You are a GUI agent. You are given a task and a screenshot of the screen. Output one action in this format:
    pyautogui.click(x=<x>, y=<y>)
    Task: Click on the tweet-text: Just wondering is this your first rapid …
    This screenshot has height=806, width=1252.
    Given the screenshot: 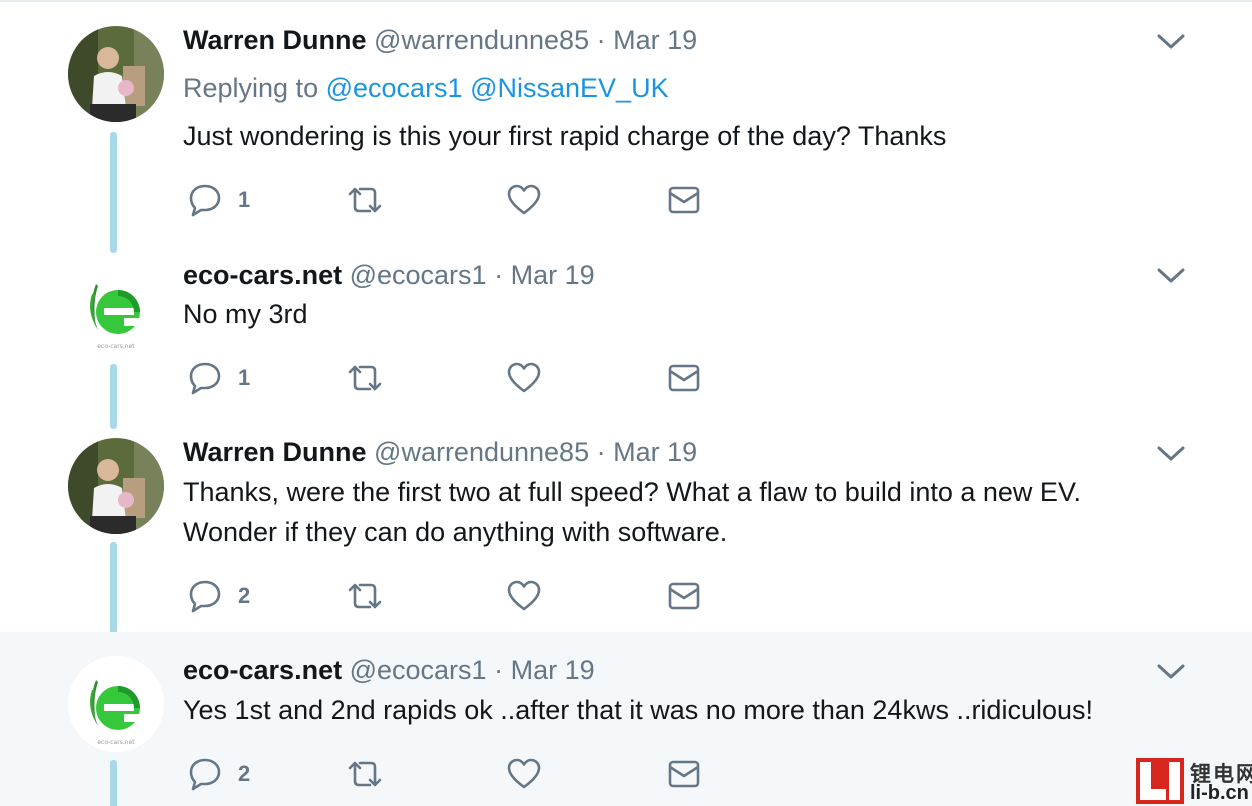 What is the action you would take?
    pyautogui.click(x=565, y=136)
    